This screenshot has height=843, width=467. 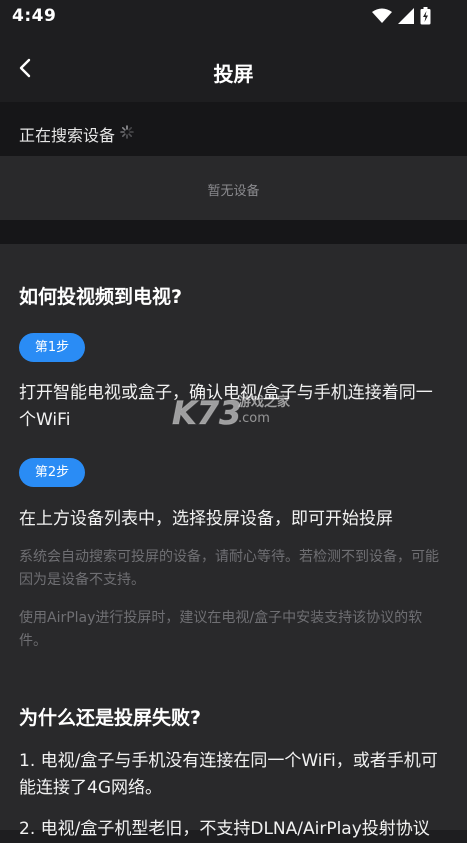 What do you see at coordinates (264, 402) in the screenshot?
I see `watermark-subtitle: 游戏之家` at bounding box center [264, 402].